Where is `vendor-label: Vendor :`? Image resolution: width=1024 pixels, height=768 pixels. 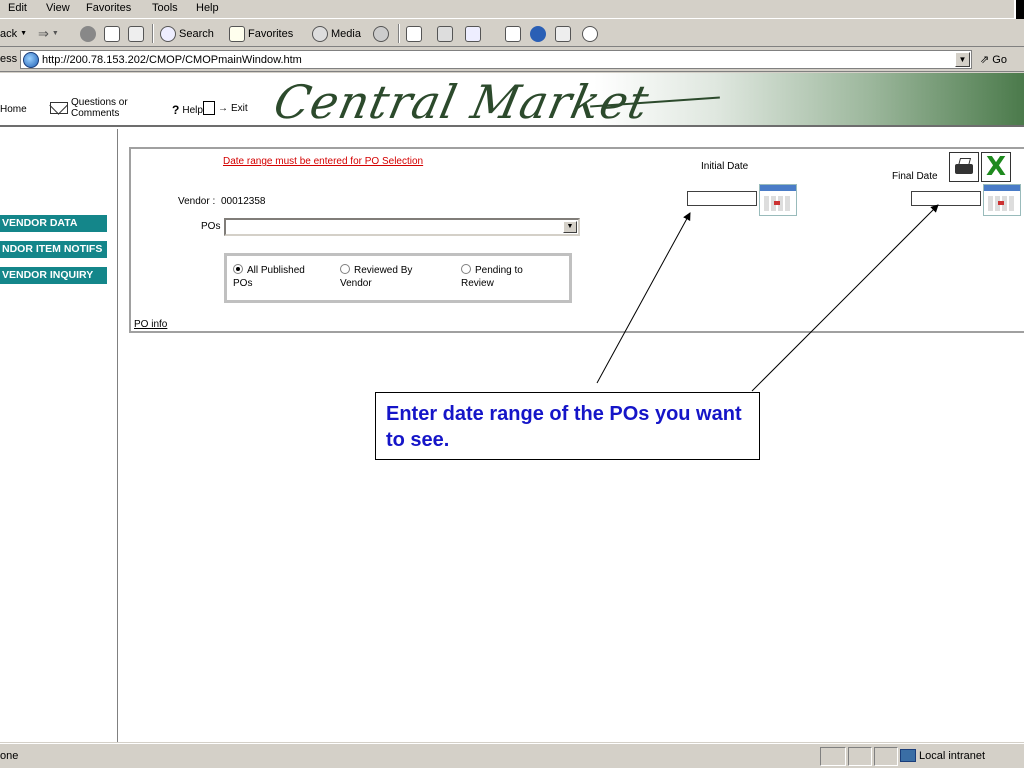 vendor-label: Vendor : is located at coordinates (197, 201).